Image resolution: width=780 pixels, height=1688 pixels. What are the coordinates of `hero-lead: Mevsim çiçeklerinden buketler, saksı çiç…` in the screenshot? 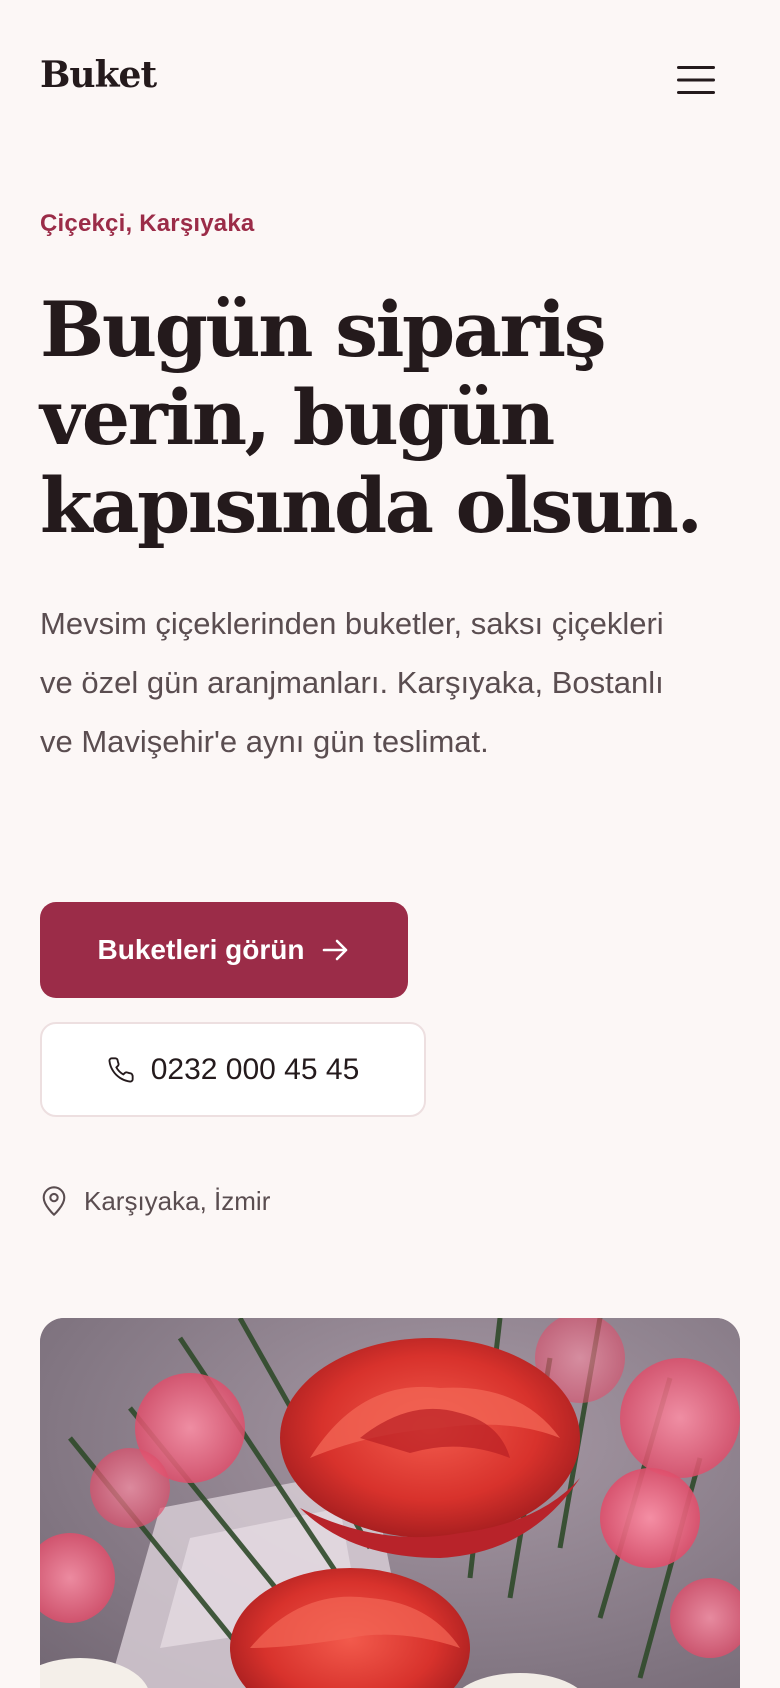 It's located at (352, 682).